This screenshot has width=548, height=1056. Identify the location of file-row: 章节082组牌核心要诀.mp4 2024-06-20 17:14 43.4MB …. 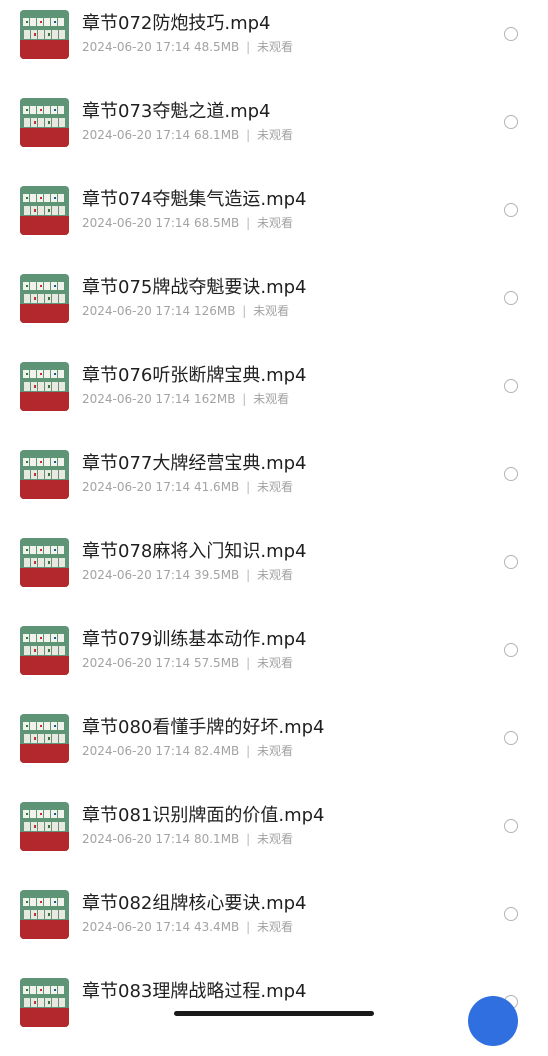
(274, 924).